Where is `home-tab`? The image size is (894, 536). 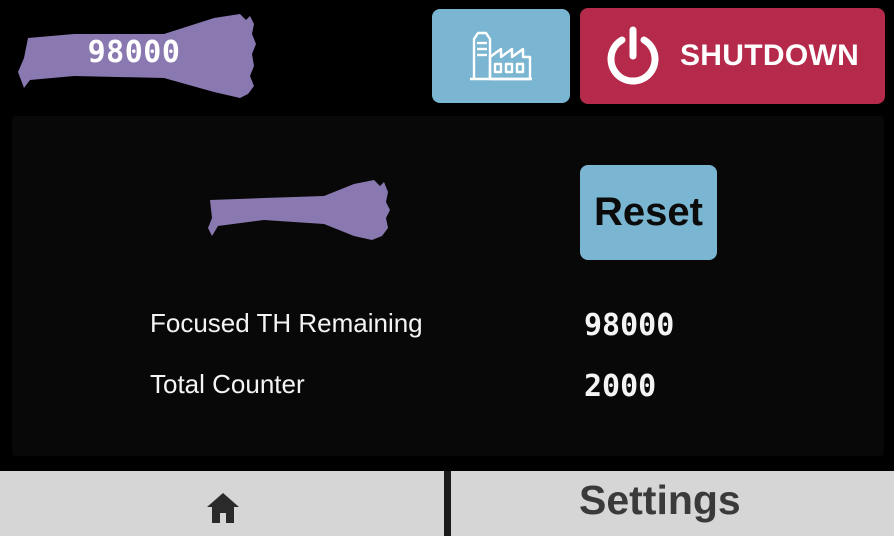
home-tab is located at coordinates (222, 503).